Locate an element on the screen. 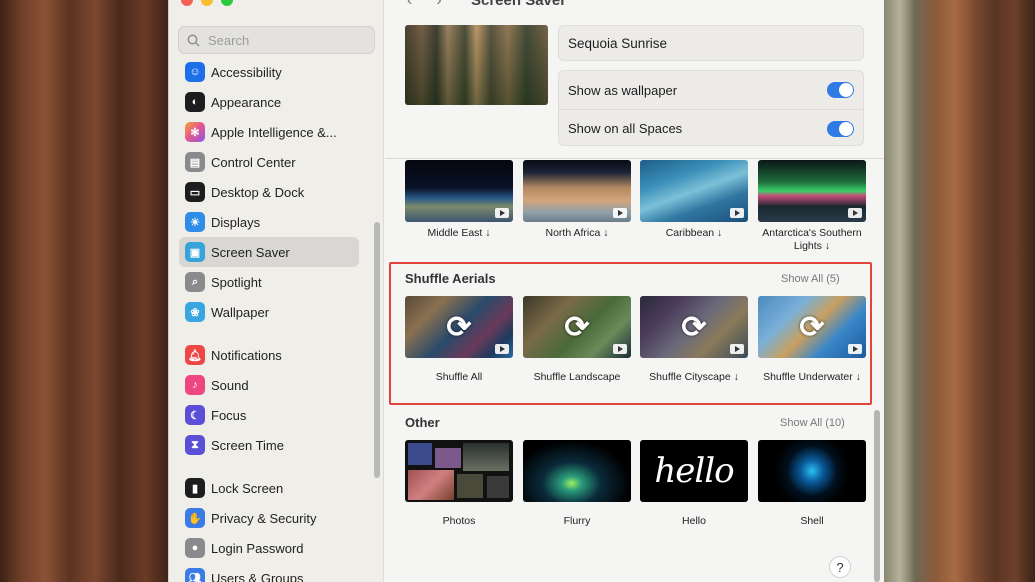 Image resolution: width=1035 pixels, height=582 pixels. antarctica-label: Antarctica's Southern Lights ↓ is located at coordinates (812, 239).